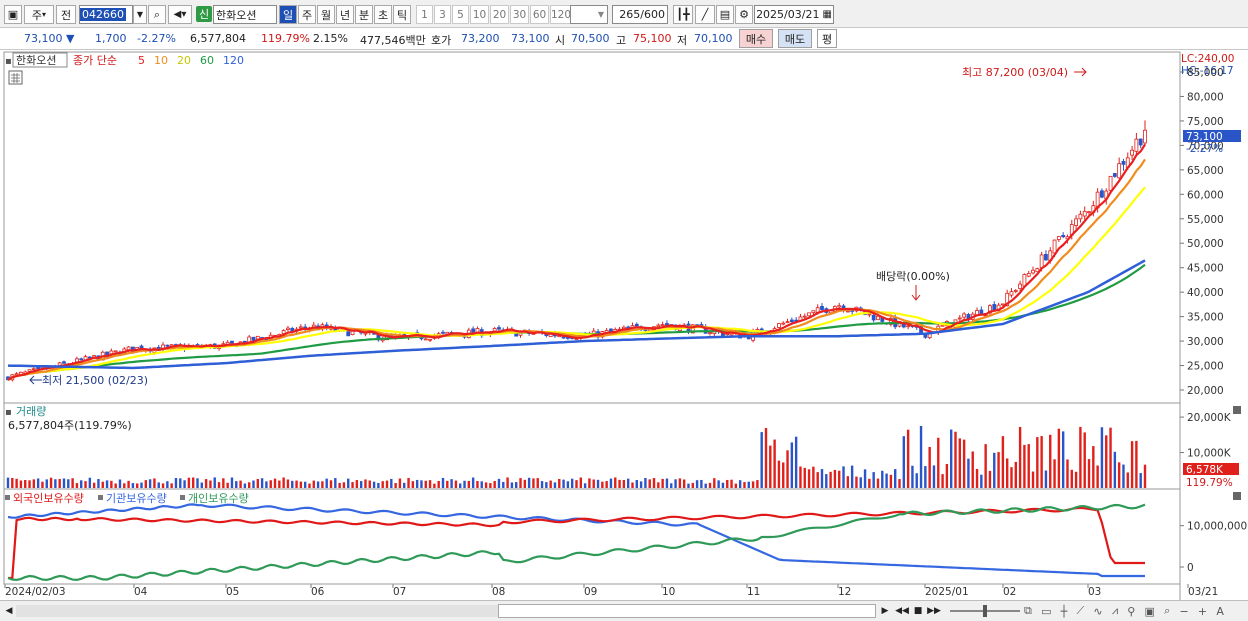 Image resolution: width=1248 pixels, height=621 pixels. What do you see at coordinates (288, 14) in the screenshot?
I see `period-tab-0: 일` at bounding box center [288, 14].